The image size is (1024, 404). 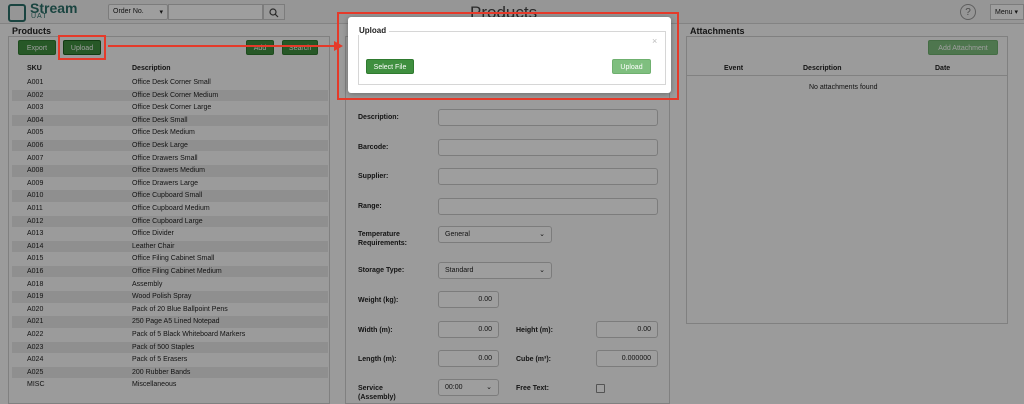 I want to click on annotation-arrow-line, so click(x=222, y=46).